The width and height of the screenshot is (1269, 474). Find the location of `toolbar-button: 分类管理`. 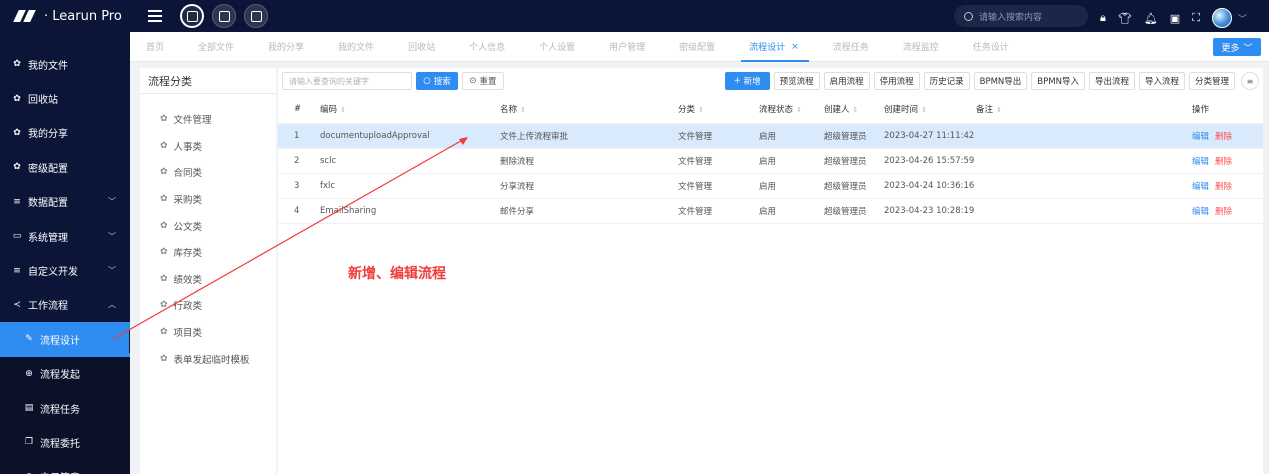

toolbar-button: 分类管理 is located at coordinates (1211, 81).